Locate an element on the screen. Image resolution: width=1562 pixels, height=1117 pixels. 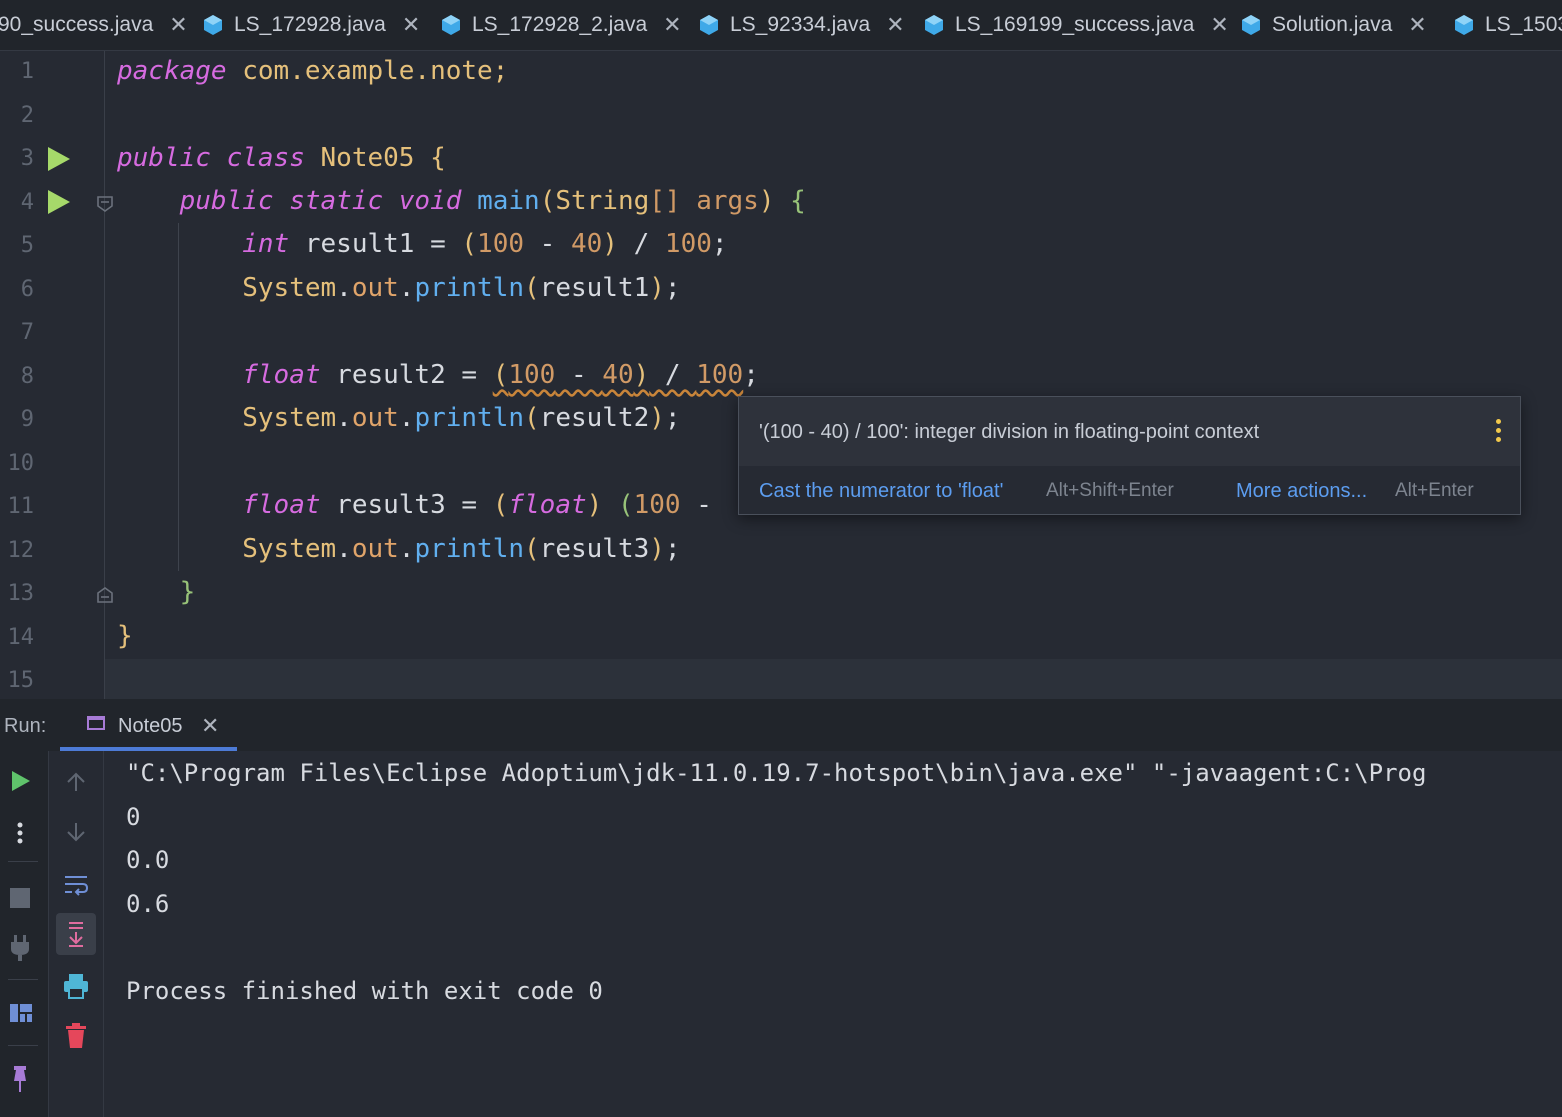
class-name: Note05 is located at coordinates (367, 158).